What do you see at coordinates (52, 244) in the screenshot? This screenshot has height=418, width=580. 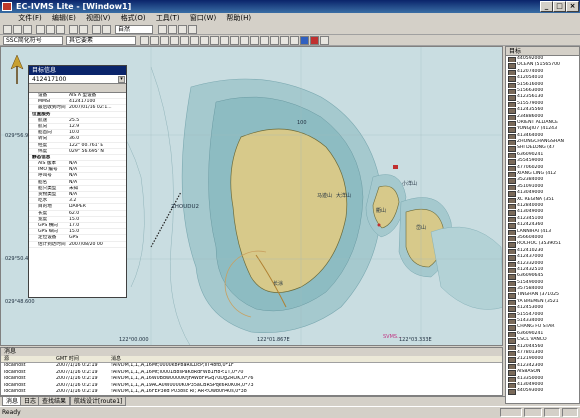 I see `property-key: 估计到达时间` at bounding box center [52, 244].